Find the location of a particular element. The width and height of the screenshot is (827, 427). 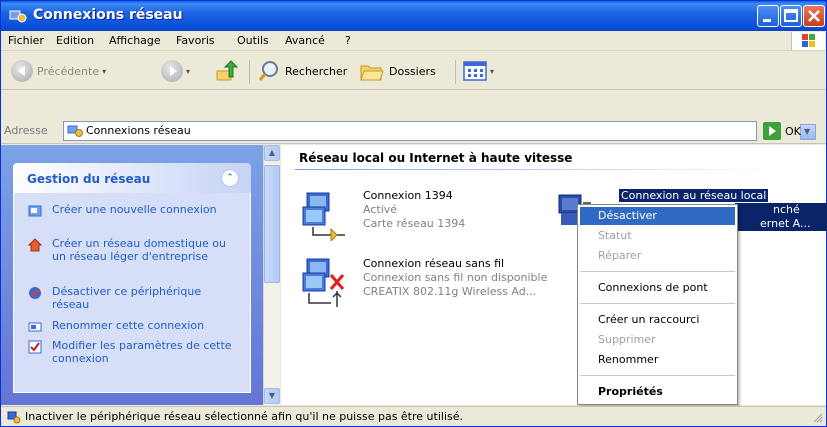

menu-outils: Outils is located at coordinates (253, 40).